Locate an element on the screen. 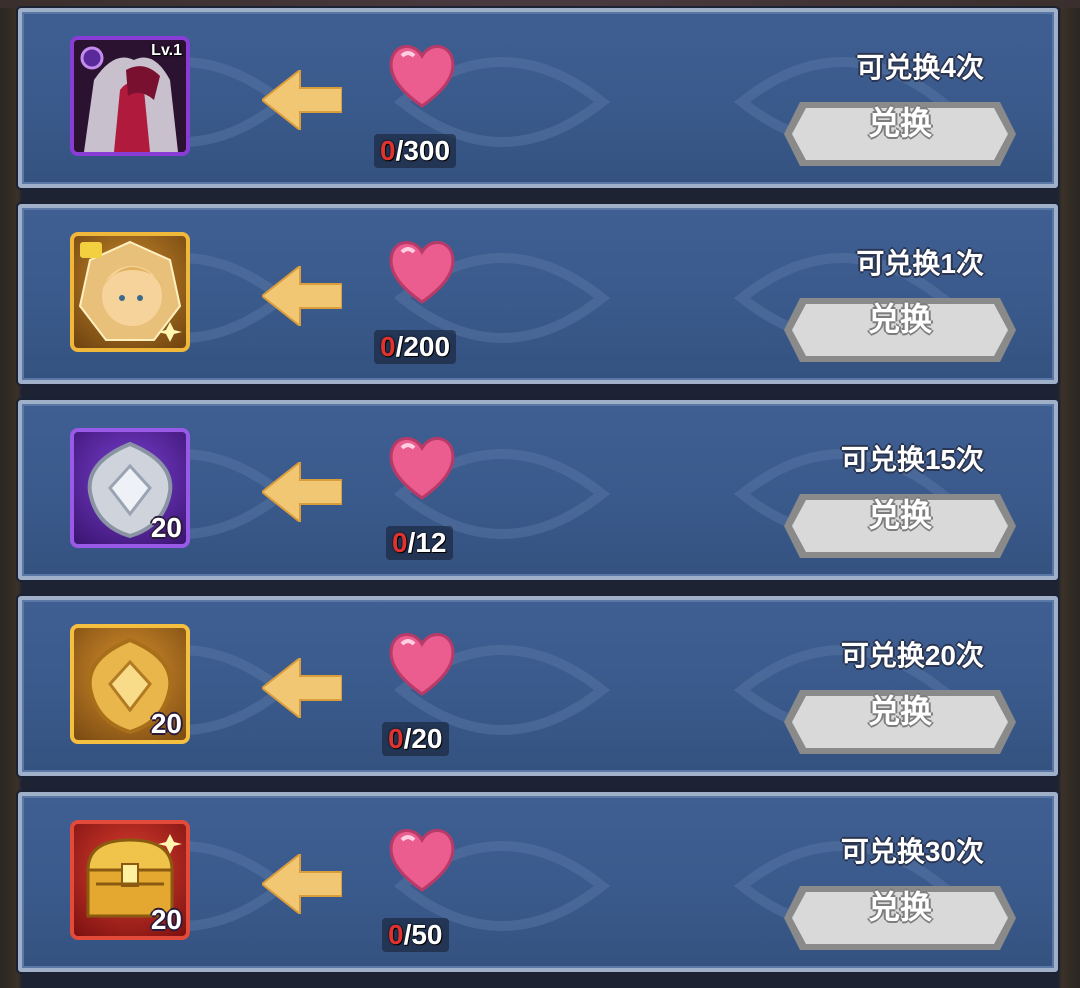 The height and width of the screenshot is (988, 1080). item-slot: Lv.1 is located at coordinates (130, 96).